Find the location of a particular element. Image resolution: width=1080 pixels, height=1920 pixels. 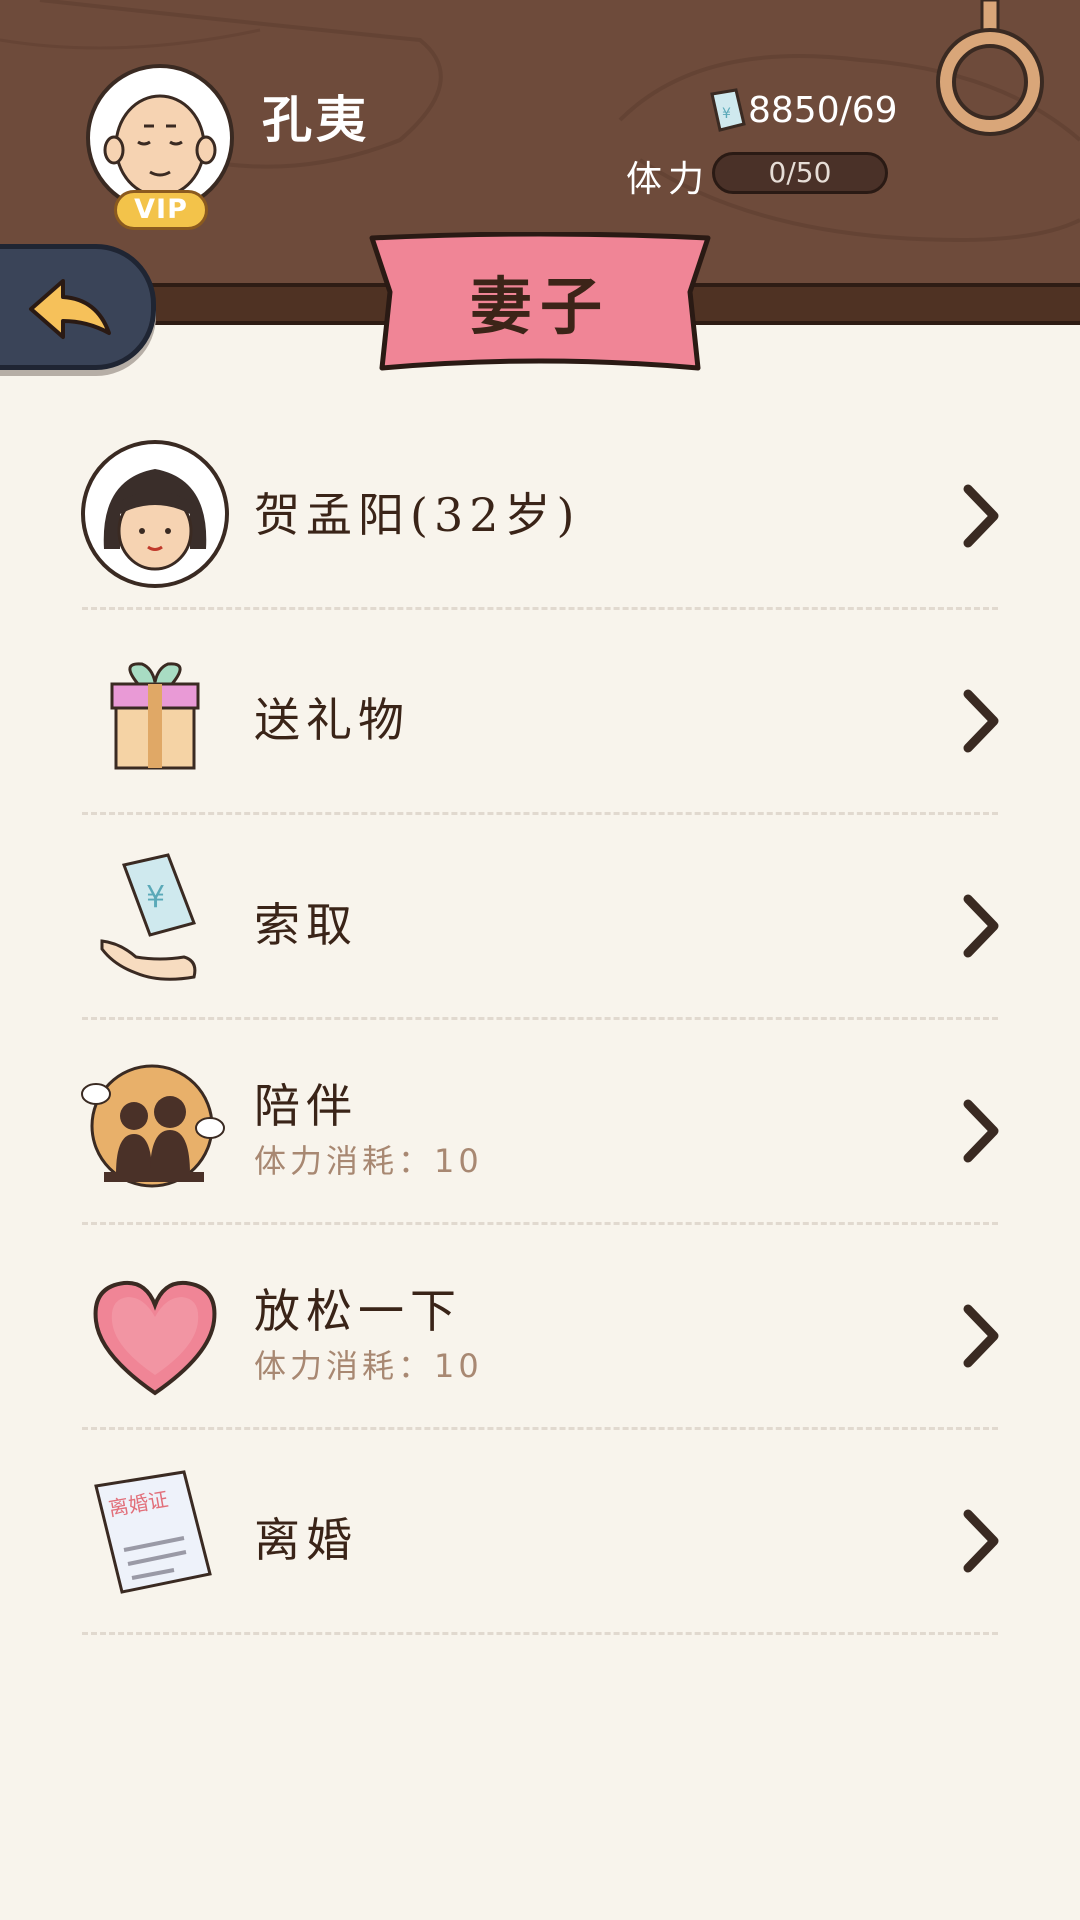

old-man-face-icon is located at coordinates (160, 146).